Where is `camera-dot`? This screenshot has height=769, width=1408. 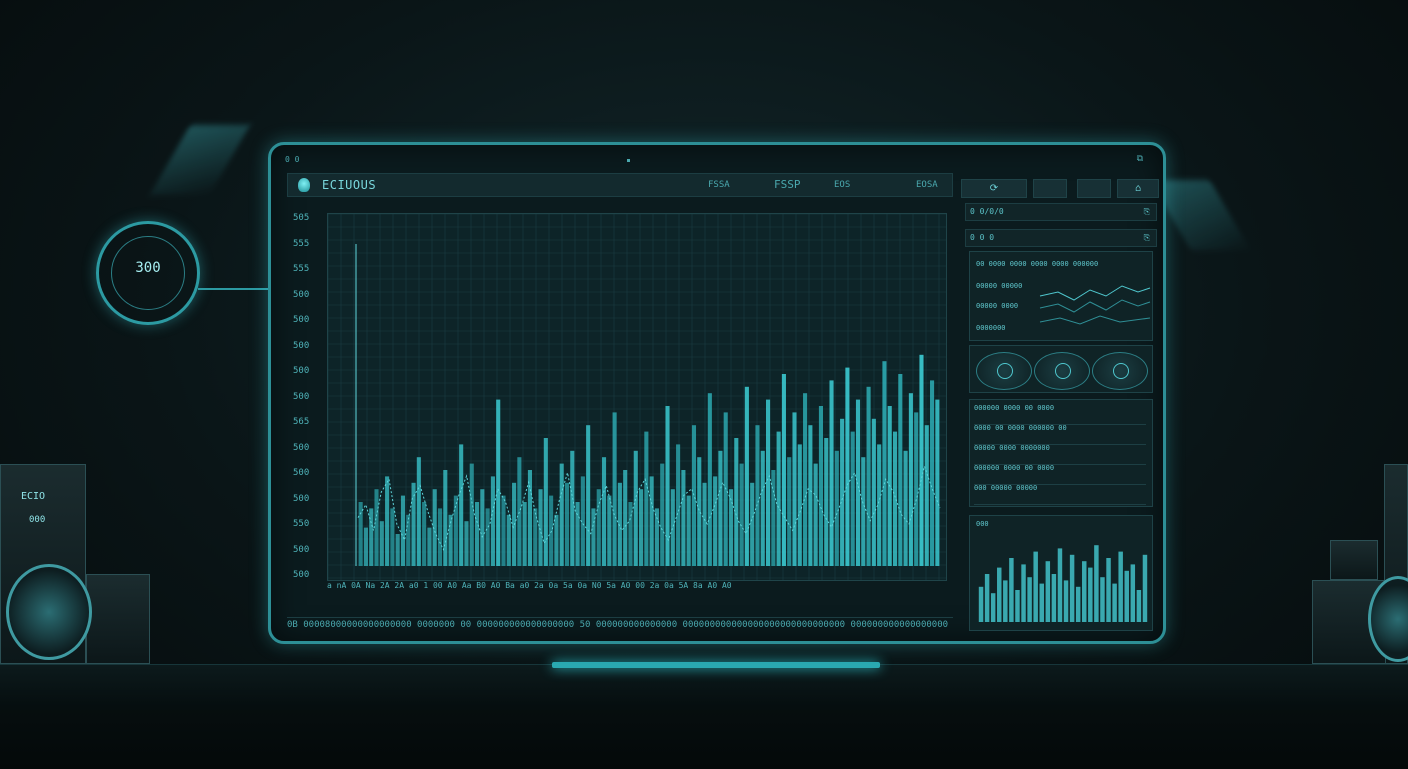
camera-dot is located at coordinates (628, 160).